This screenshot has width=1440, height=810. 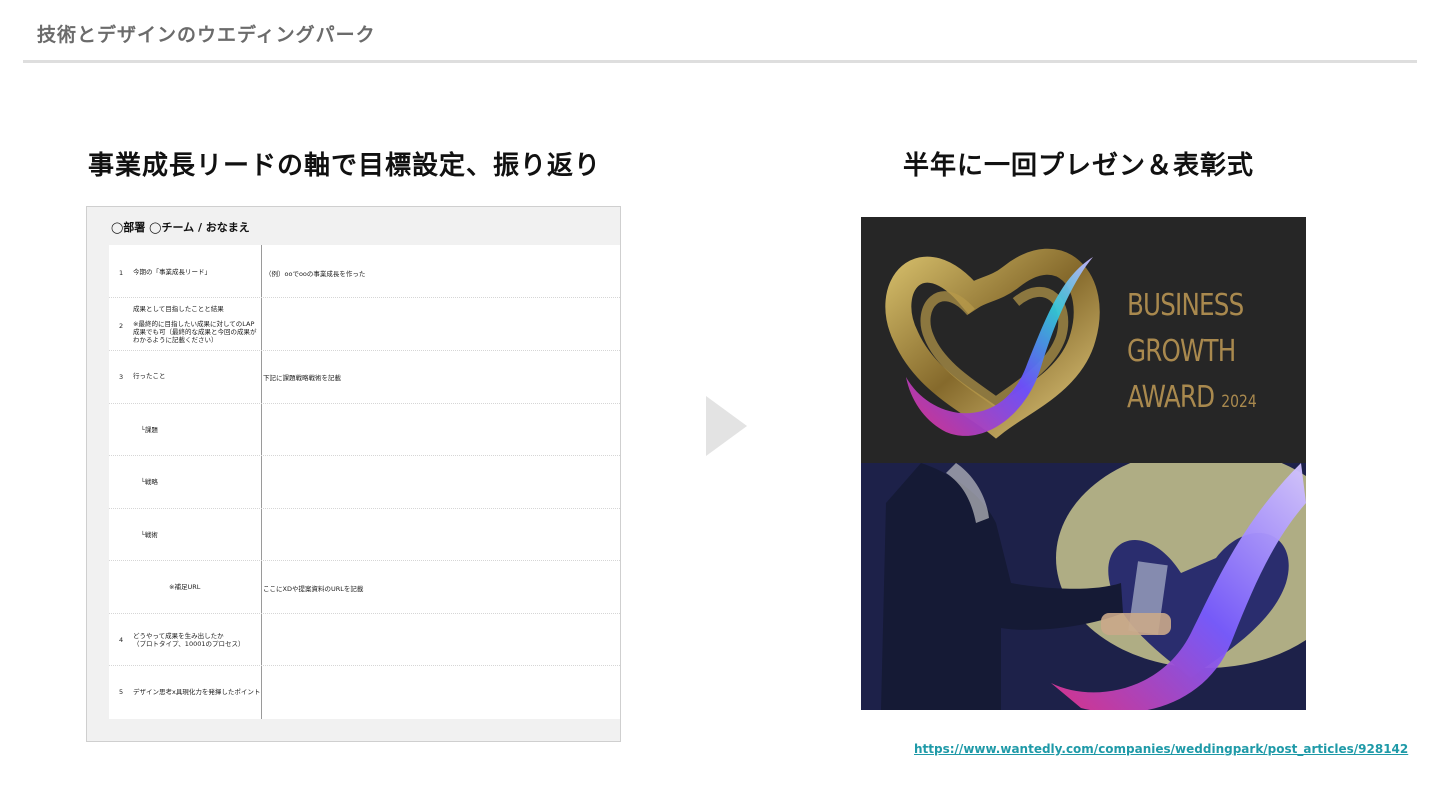 I want to click on row-label-note: ※最終的に目指したい成果に対してのLAP, so click(x=194, y=324).